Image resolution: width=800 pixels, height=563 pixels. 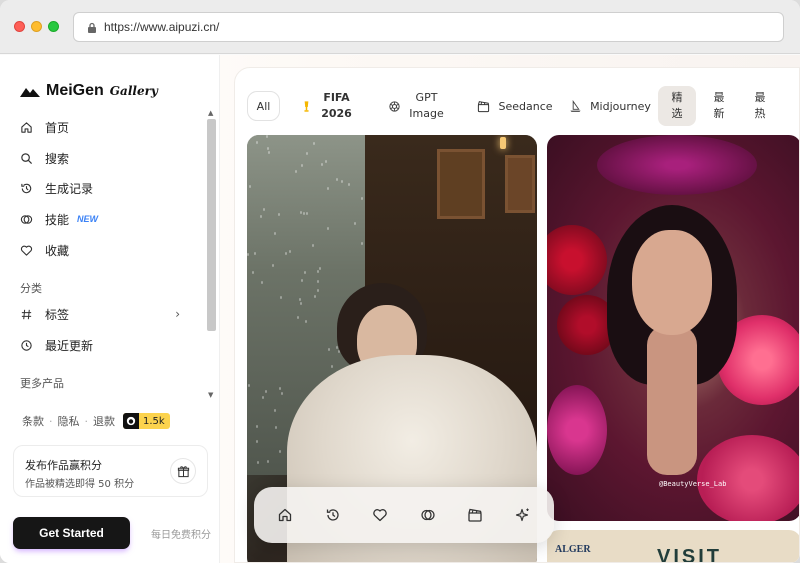 What do you see at coordinates (105, 250) in the screenshot?
I see `sidebar-item-favorites: 收藏` at bounding box center [105, 250].